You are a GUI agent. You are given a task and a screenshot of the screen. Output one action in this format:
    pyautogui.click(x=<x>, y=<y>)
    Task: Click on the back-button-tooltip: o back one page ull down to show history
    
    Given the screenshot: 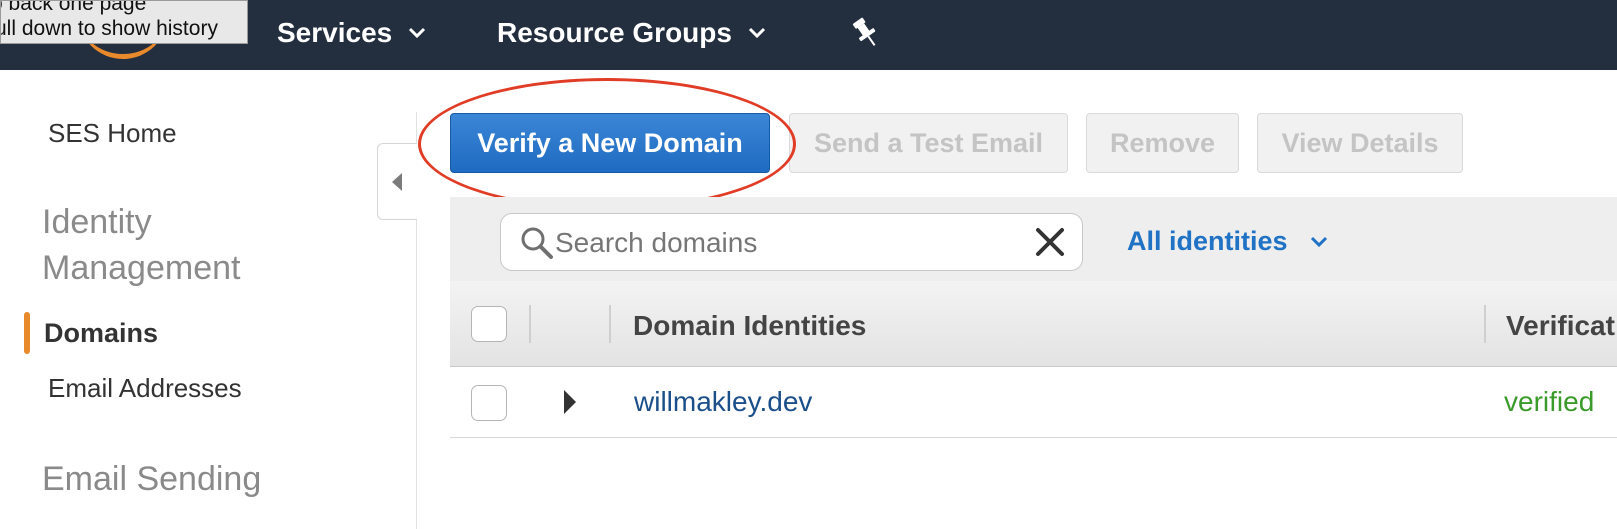 What is the action you would take?
    pyautogui.click(x=124, y=22)
    